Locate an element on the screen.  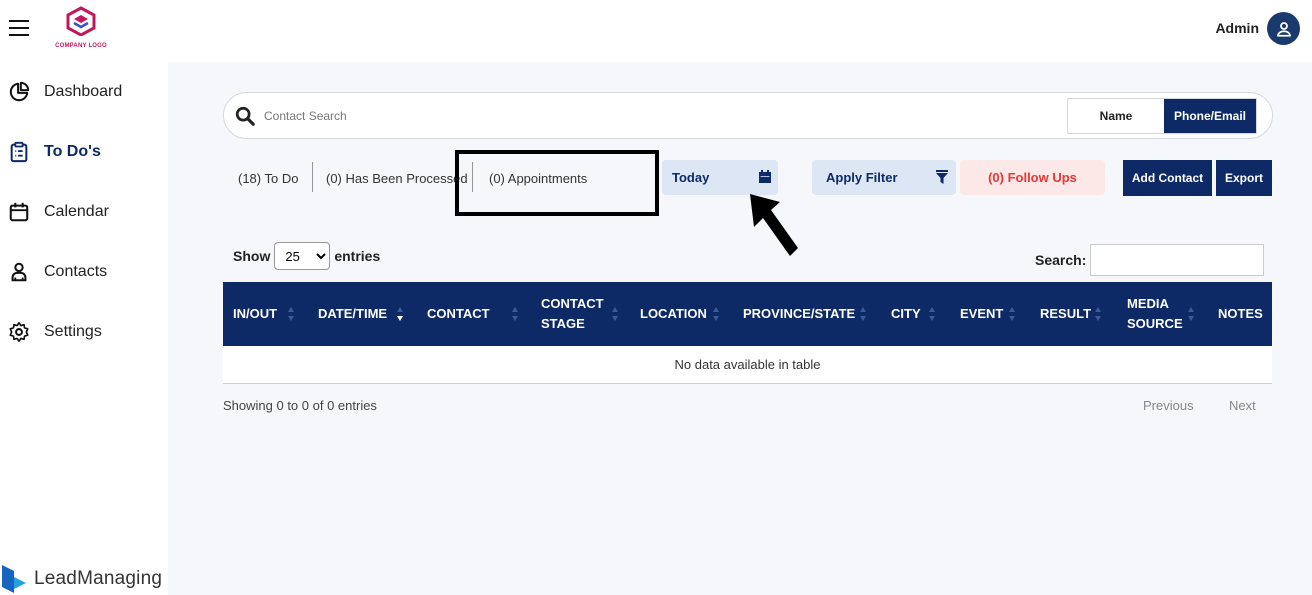
column-header-province-state: PROVINCE/STATE is located at coordinates (804, 314).